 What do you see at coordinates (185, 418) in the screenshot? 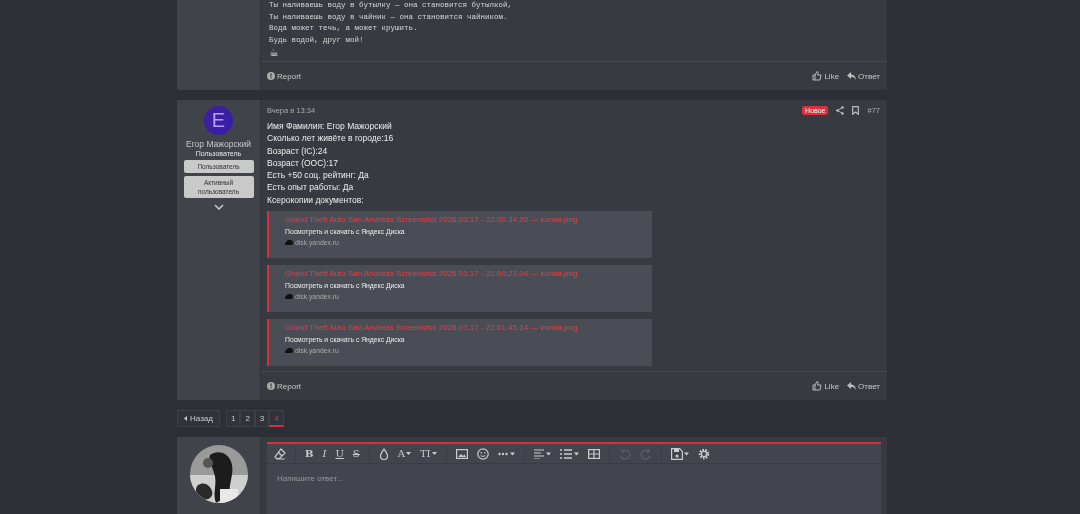
I see `caret-left-icon` at bounding box center [185, 418].